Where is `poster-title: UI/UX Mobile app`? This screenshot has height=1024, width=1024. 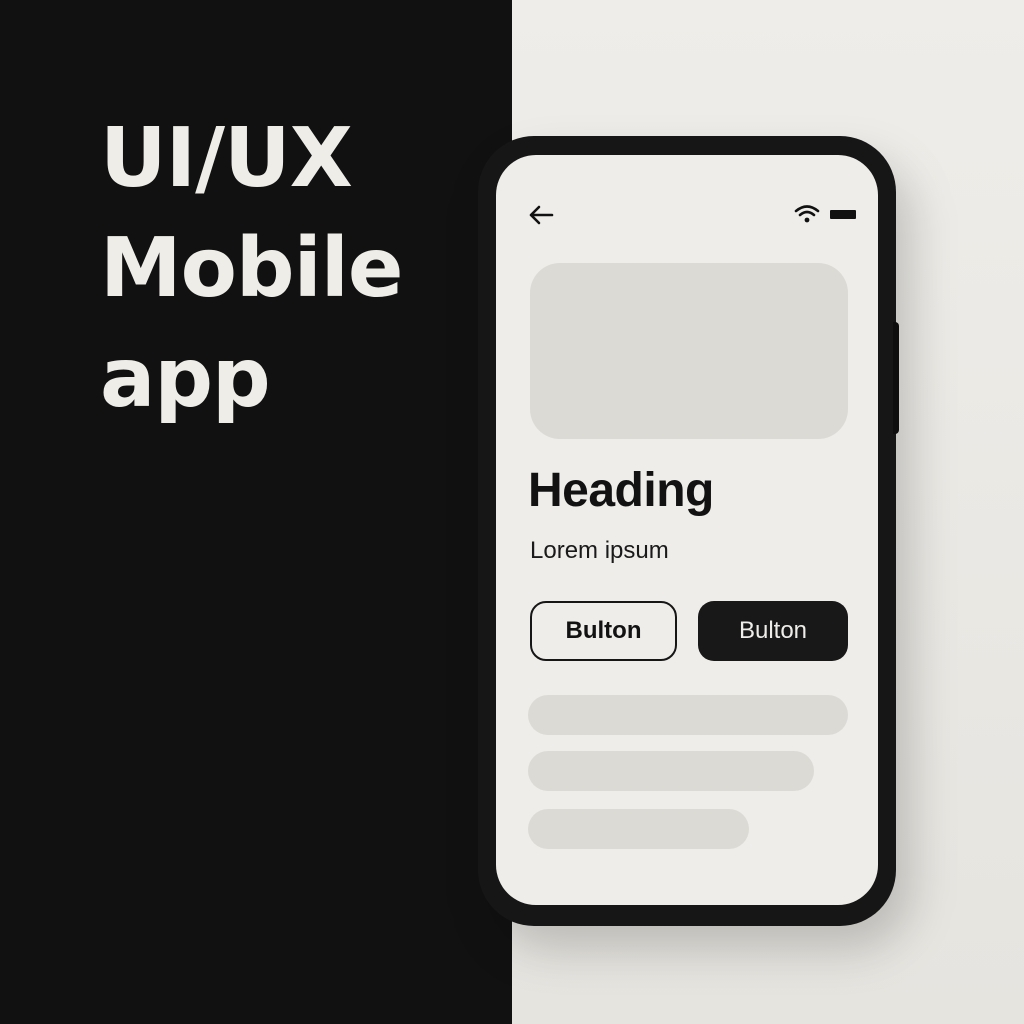
poster-title: UI/UX Mobile app is located at coordinates (251, 269).